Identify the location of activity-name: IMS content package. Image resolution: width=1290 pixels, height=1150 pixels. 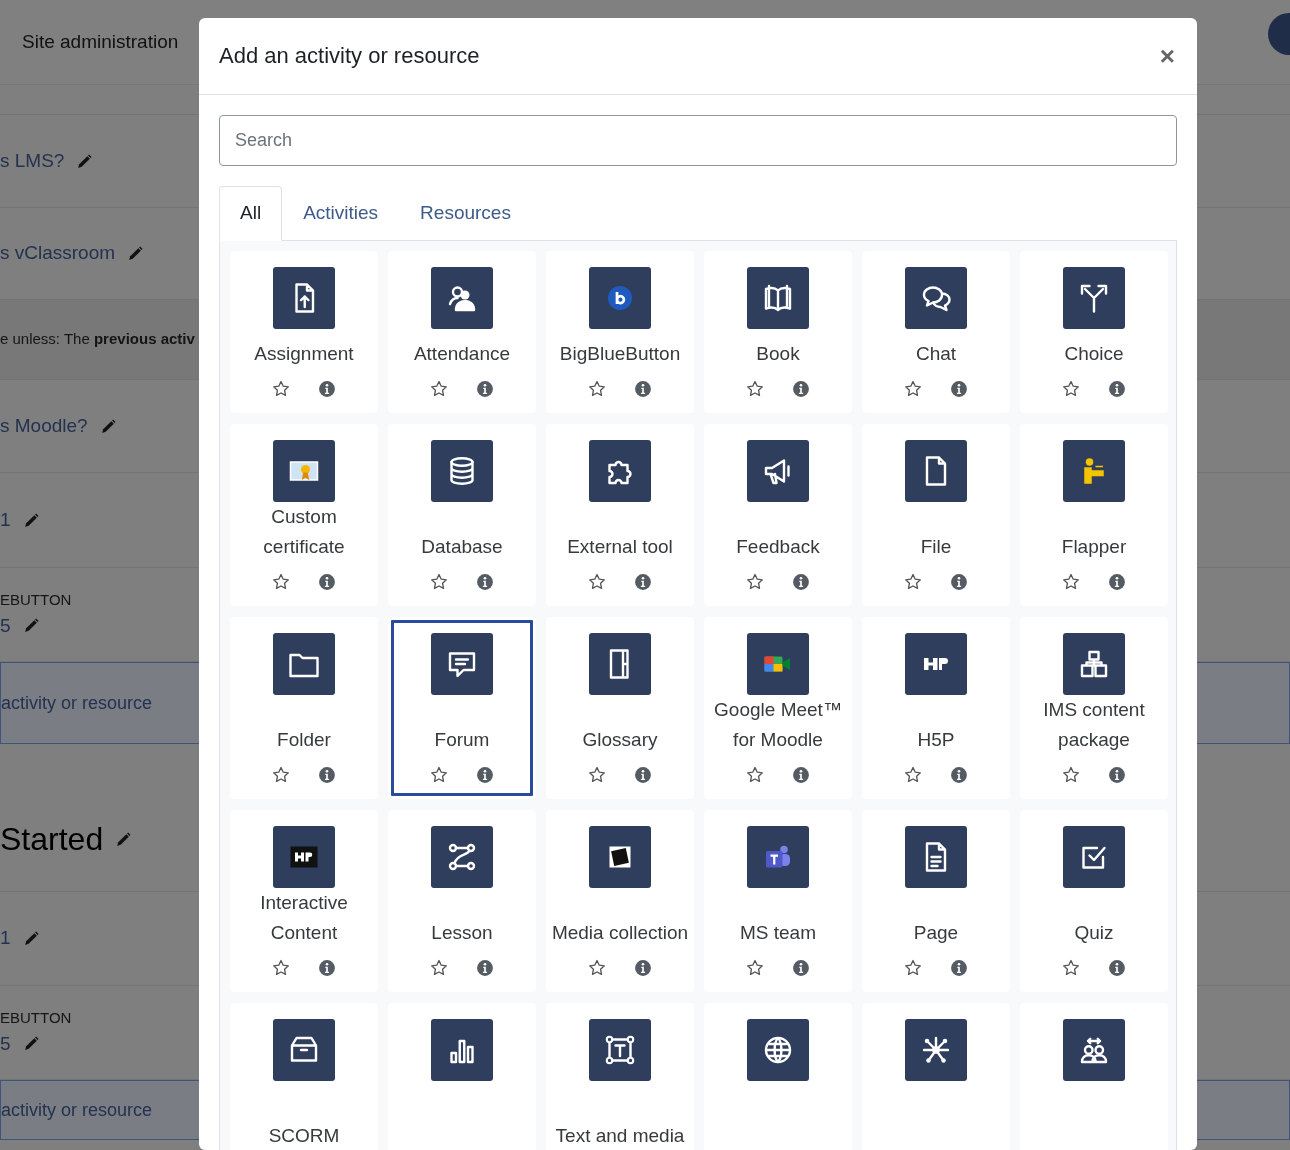
(1094, 724).